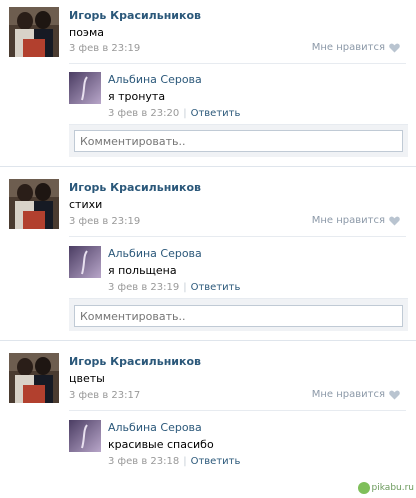 The image size is (416, 498). I want to click on comment-meta: 3 фев в 23:18 | Ответить, so click(174, 461).